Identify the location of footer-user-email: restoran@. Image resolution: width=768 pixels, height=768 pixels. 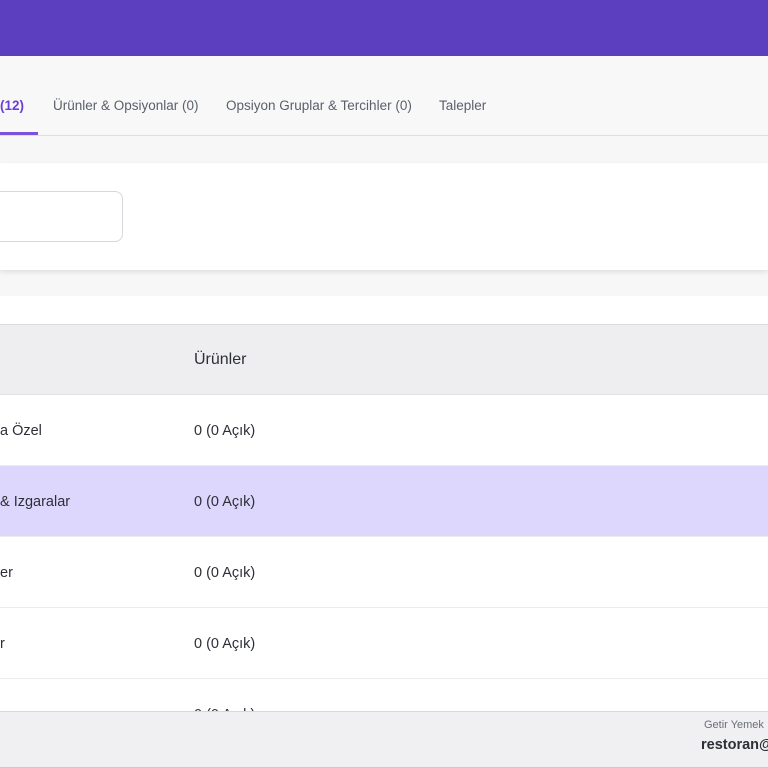
(734, 745).